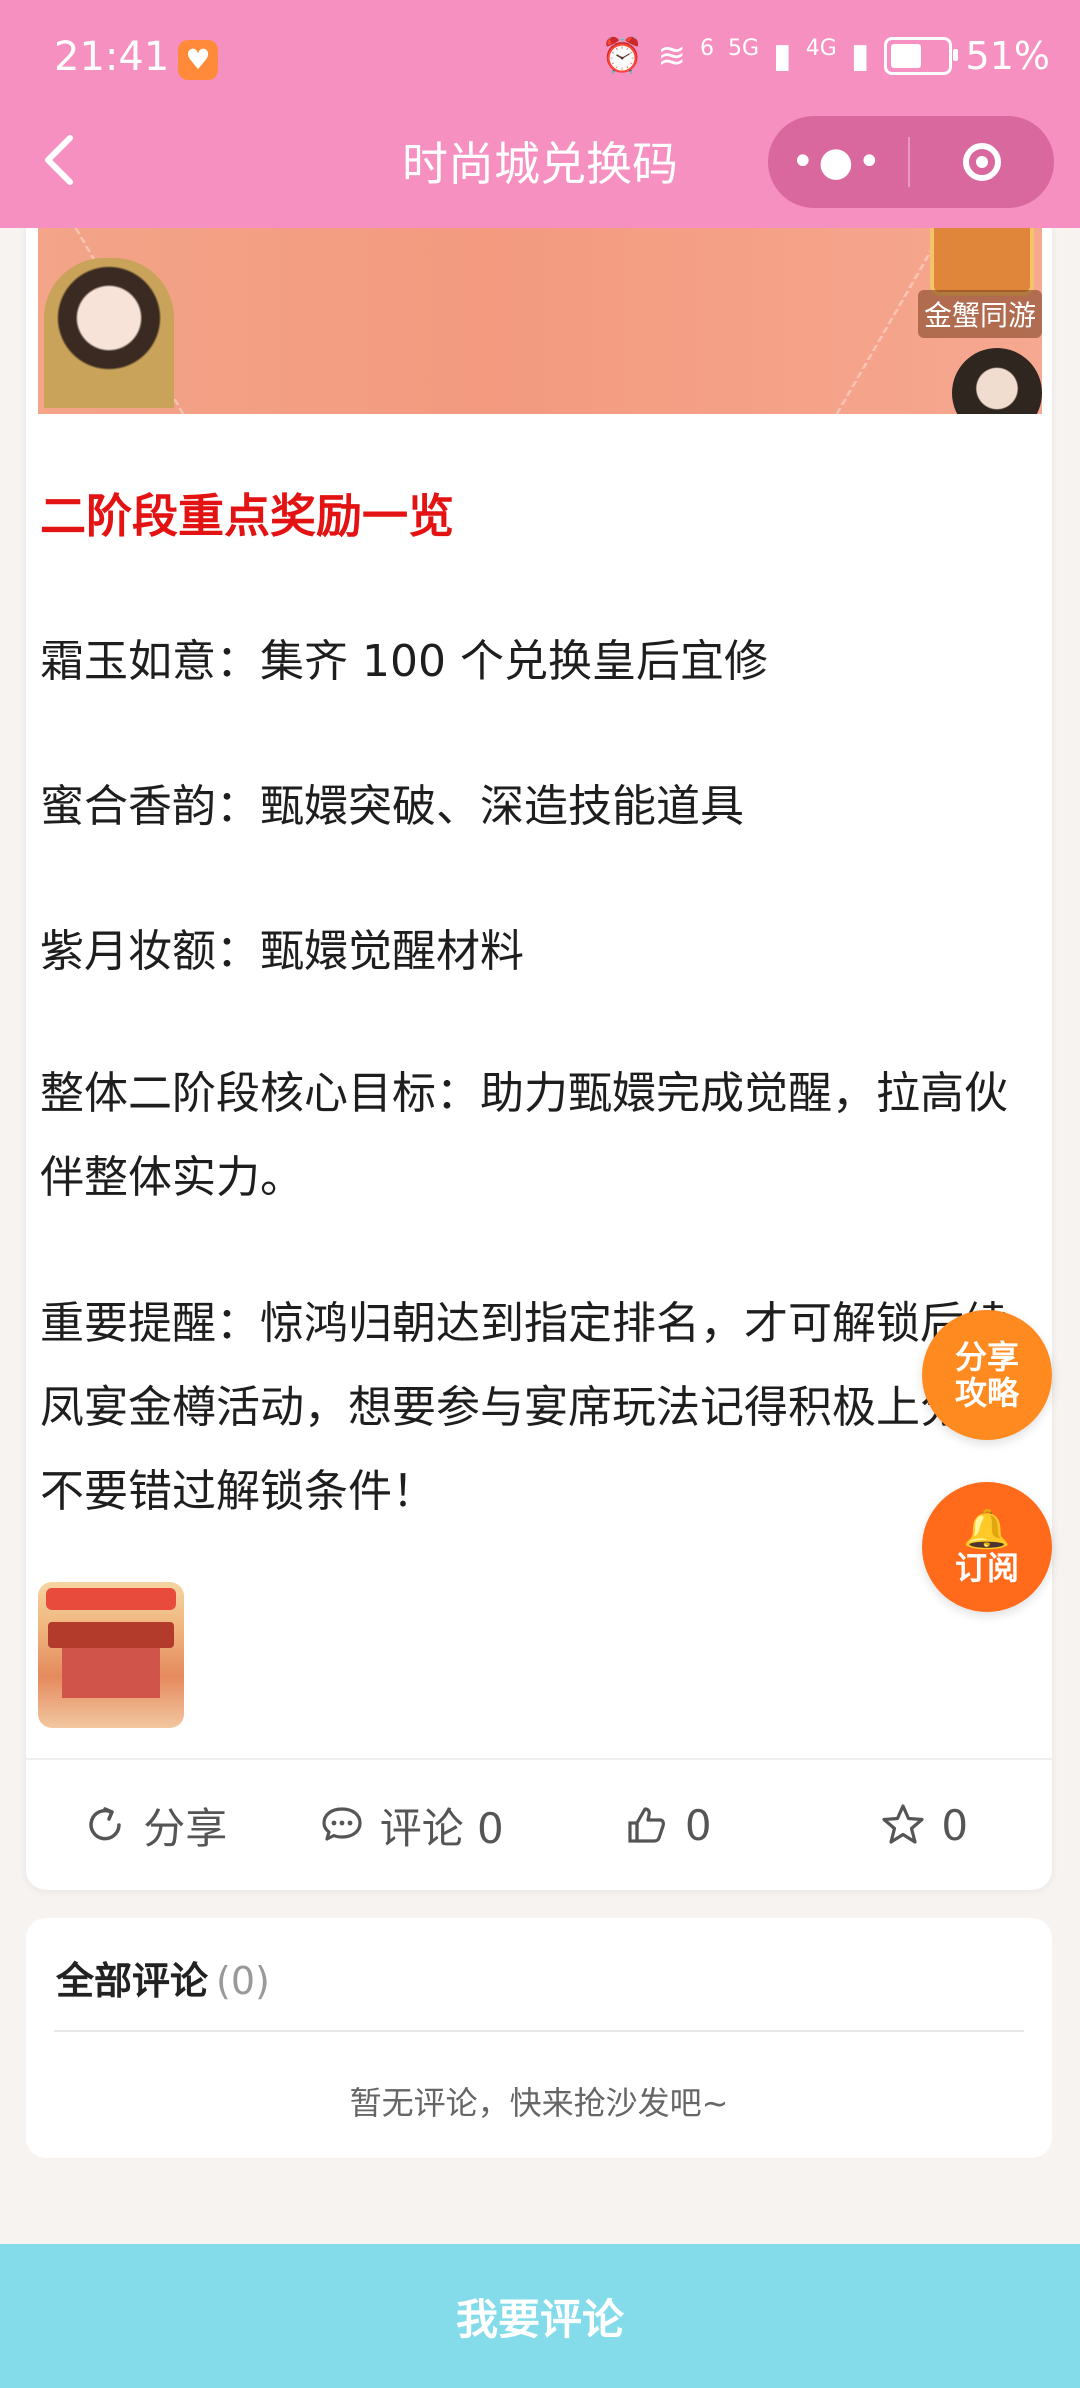 Image resolution: width=1080 pixels, height=2388 pixels. Describe the element at coordinates (111, 1599) in the screenshot. I see `thumb-title-strip` at that location.